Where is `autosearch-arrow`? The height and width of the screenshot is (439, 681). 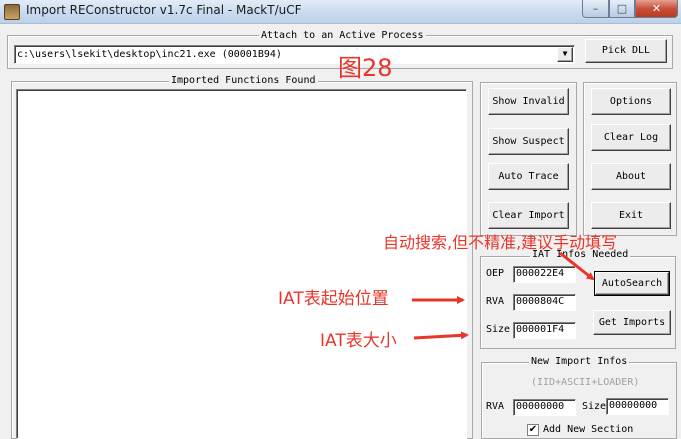
autosearch-arrow is located at coordinates (577, 266).